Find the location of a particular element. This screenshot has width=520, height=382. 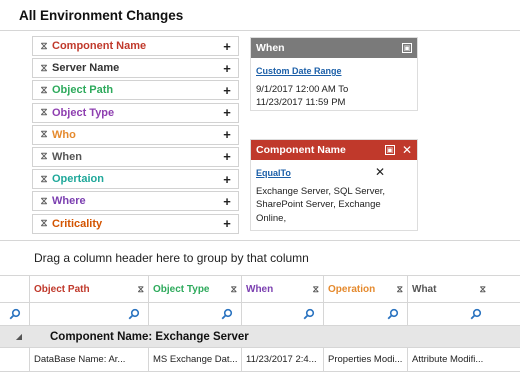

header-spacer is located at coordinates (15, 289).